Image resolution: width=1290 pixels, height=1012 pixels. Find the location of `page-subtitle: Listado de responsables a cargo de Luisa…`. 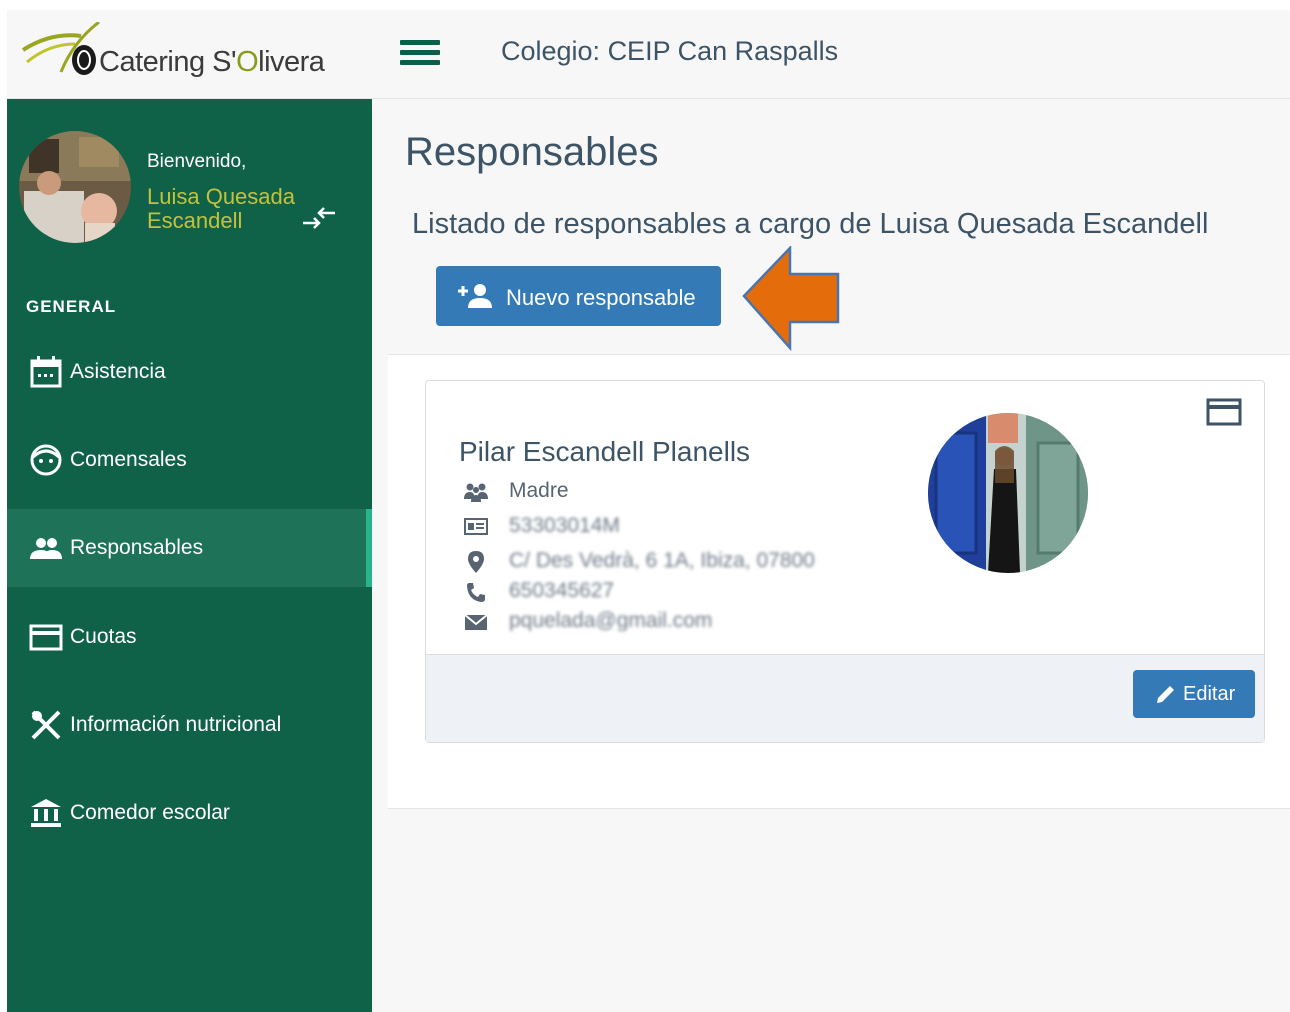

page-subtitle: Listado de responsables a cargo de Luisa… is located at coordinates (810, 224).